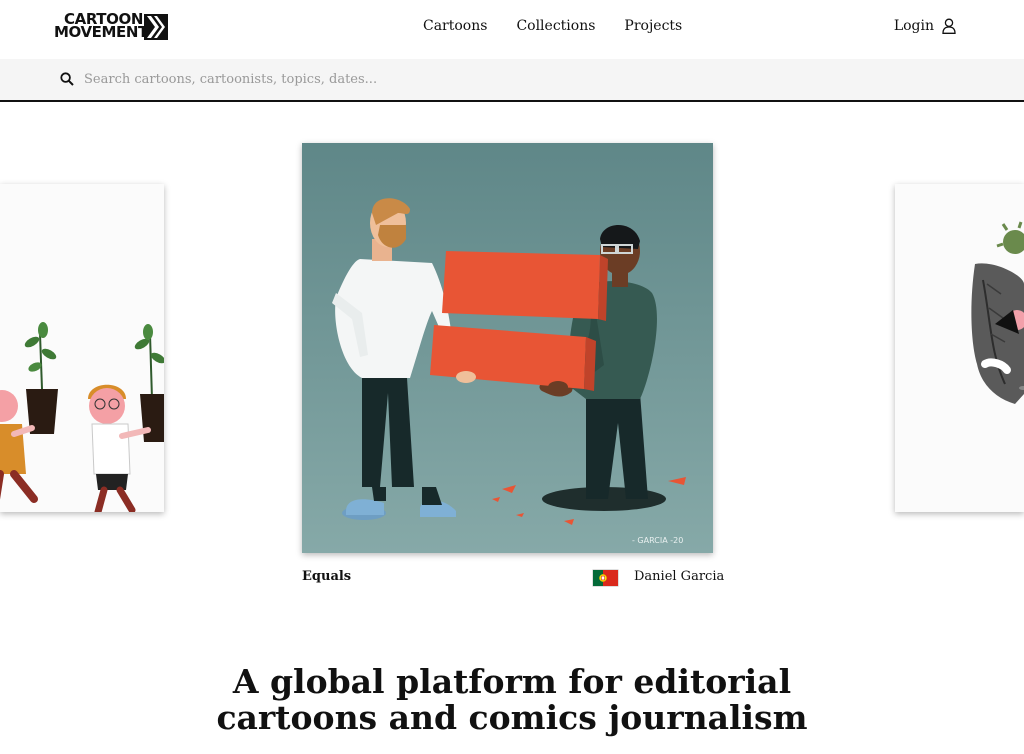 This screenshot has width=1024, height=754. What do you see at coordinates (679, 576) in the screenshot?
I see `featured-cartoon-author: Daniel Garcia` at bounding box center [679, 576].